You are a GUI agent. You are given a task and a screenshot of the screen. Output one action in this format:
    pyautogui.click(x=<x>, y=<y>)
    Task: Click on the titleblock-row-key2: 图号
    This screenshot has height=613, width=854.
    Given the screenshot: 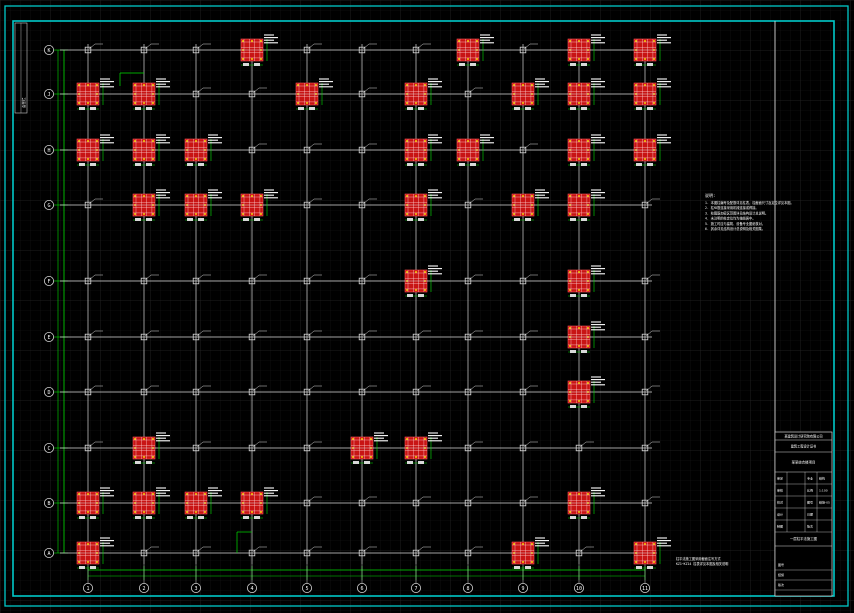 What is the action you would take?
    pyautogui.click(x=810, y=502)
    